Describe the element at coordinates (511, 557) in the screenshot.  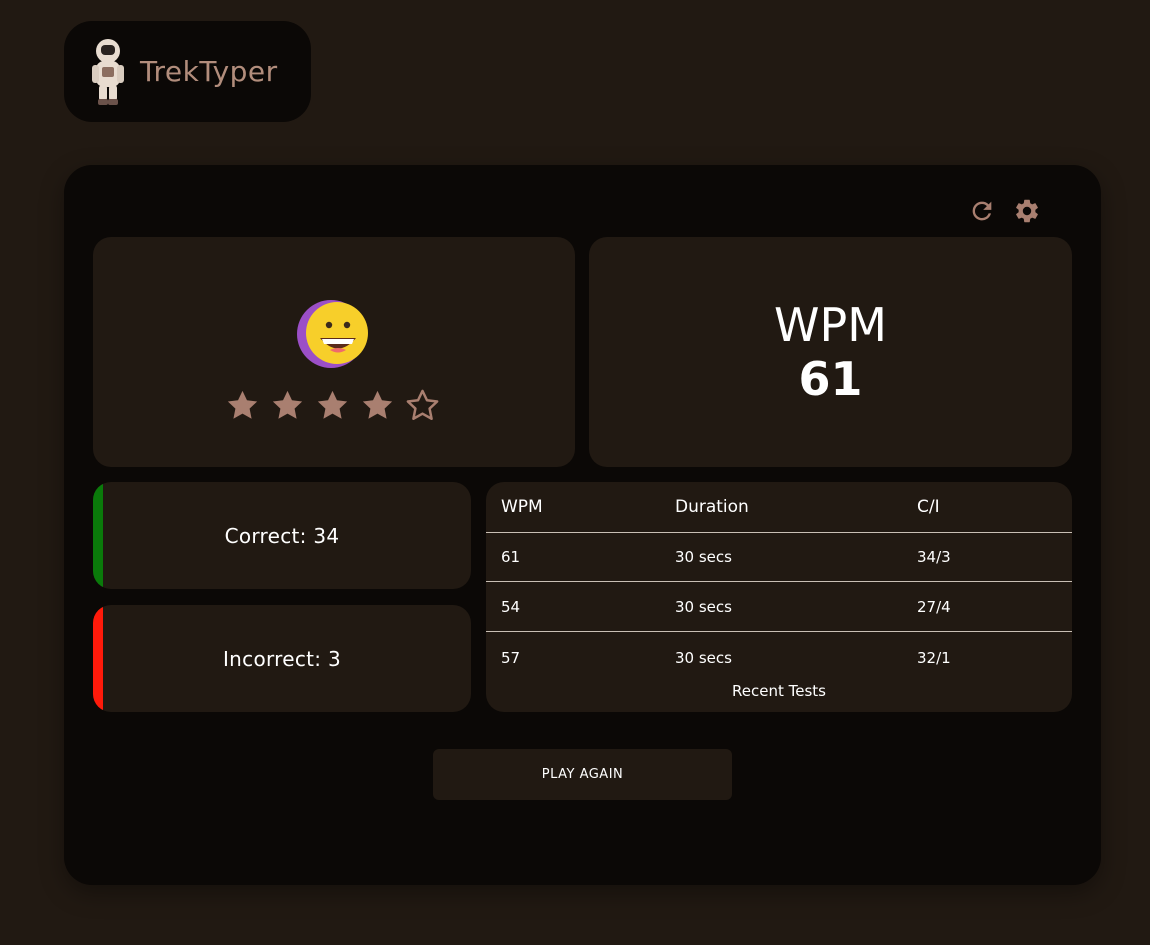
I see `cell-wpm: 61` at that location.